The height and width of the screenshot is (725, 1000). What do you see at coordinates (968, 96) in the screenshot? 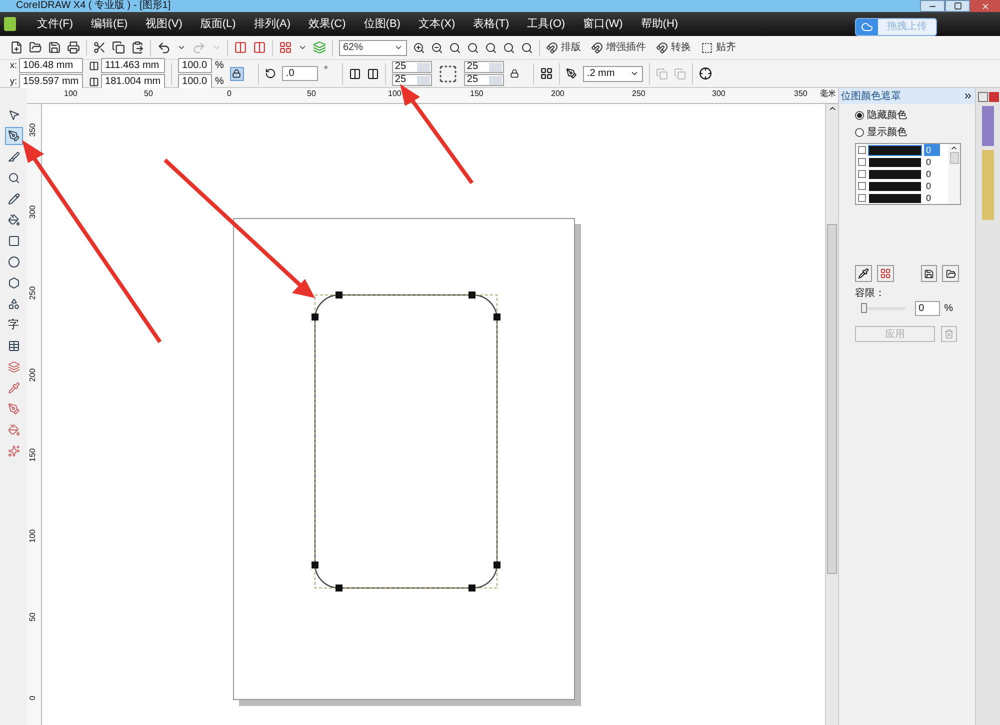
I see `collapse-icon` at bounding box center [968, 96].